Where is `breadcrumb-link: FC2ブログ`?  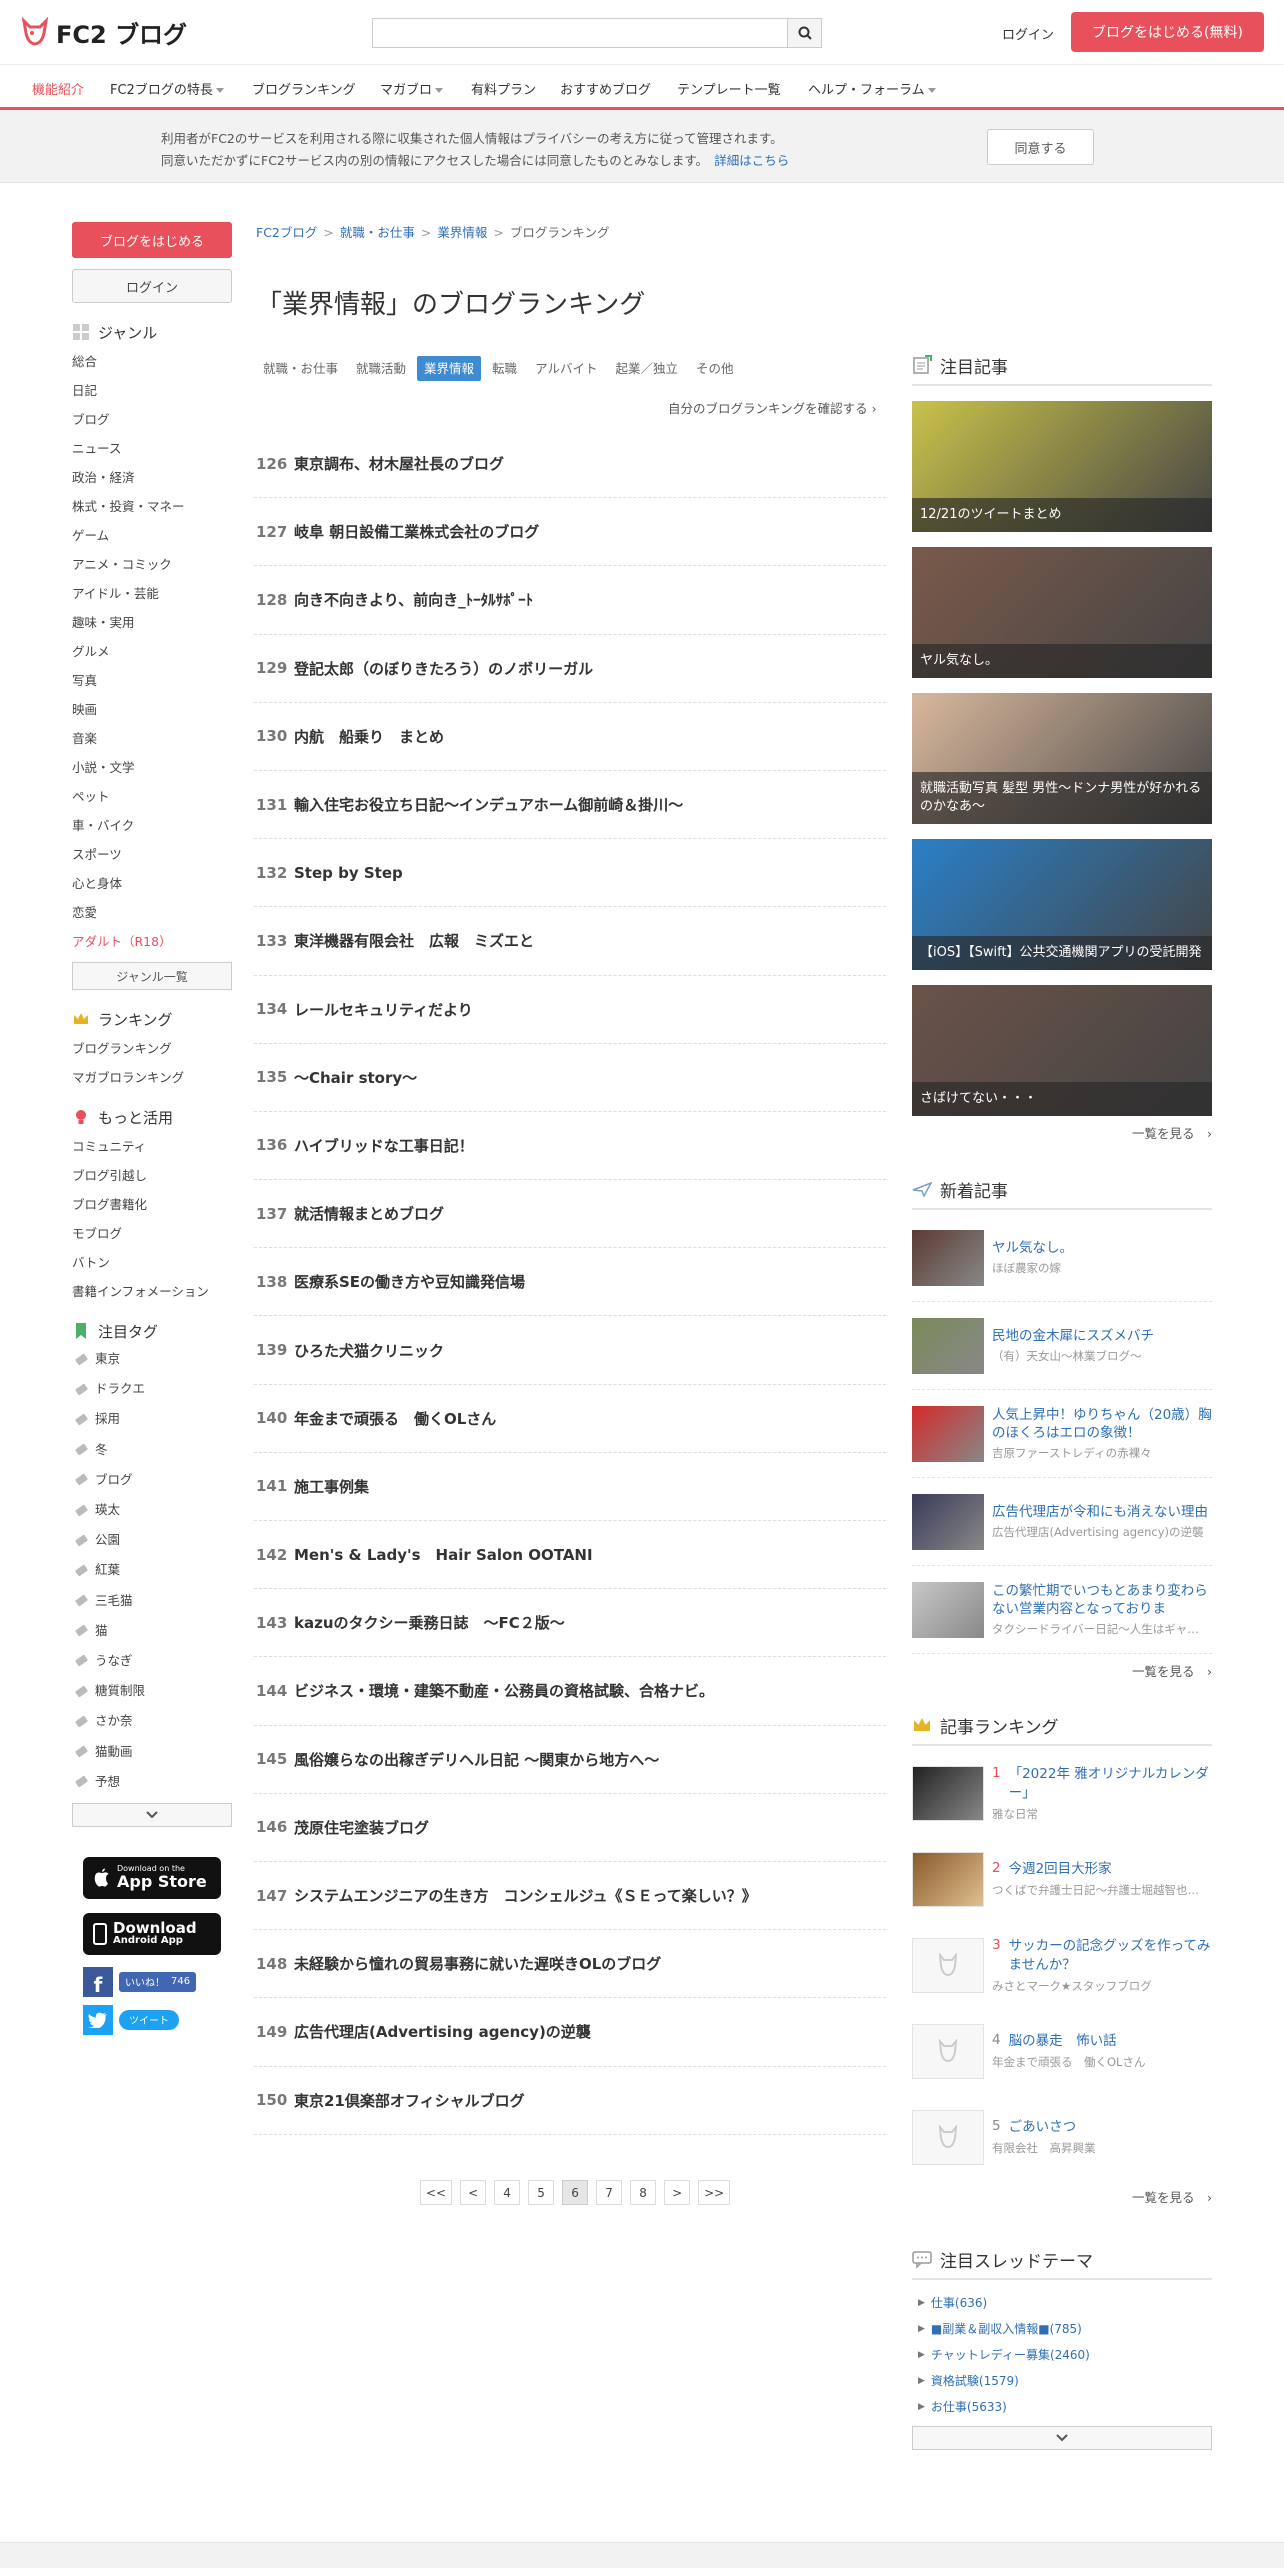 breadcrumb-link: FC2ブログ is located at coordinates (286, 232).